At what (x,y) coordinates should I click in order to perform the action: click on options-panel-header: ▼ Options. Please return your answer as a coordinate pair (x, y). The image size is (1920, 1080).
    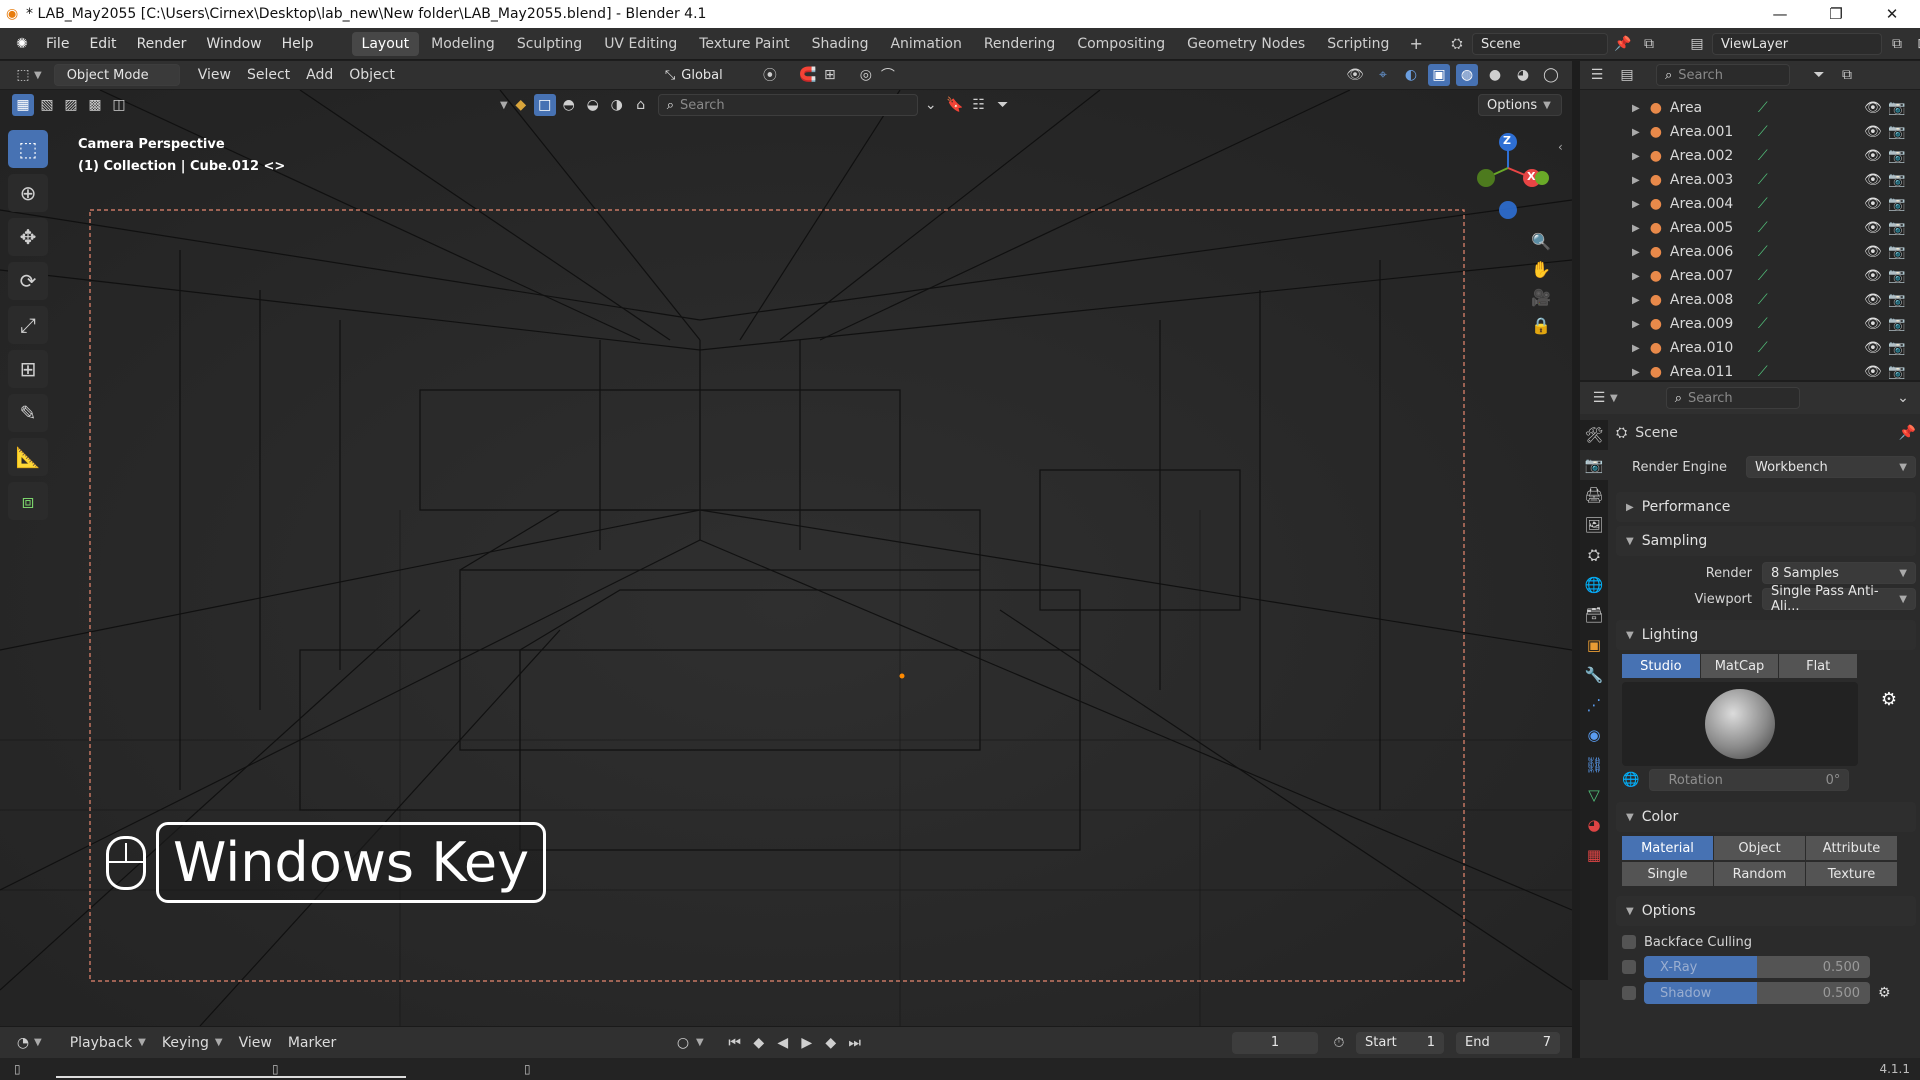
    Looking at the image, I should click on (1766, 911).